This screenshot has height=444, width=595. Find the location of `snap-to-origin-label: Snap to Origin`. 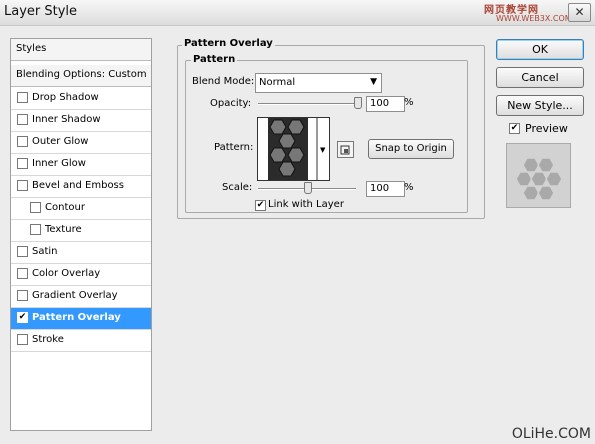

snap-to-origin-label: Snap to Origin is located at coordinates (411, 148).